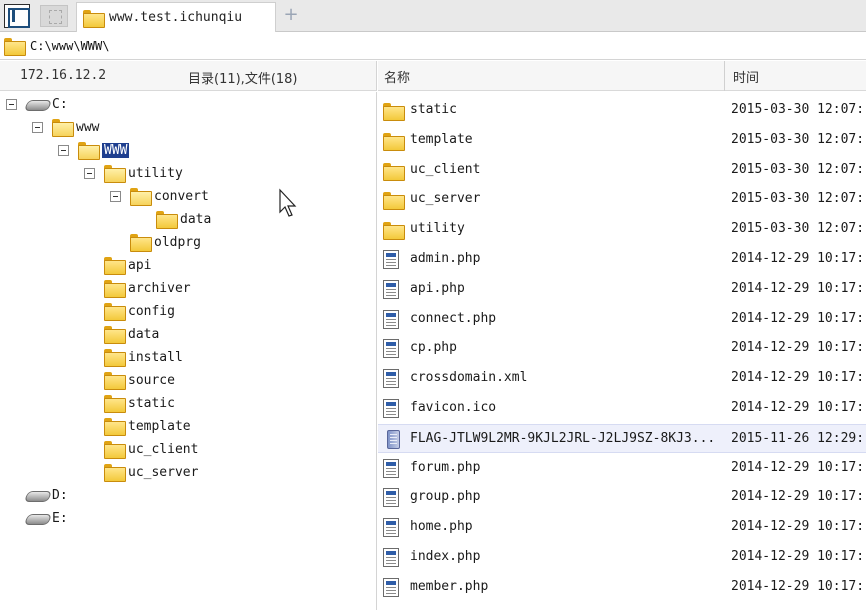 The height and width of the screenshot is (610, 866). What do you see at coordinates (622, 199) in the screenshot?
I see `file-row: uc_server 2015-03-30 12:07:` at bounding box center [622, 199].